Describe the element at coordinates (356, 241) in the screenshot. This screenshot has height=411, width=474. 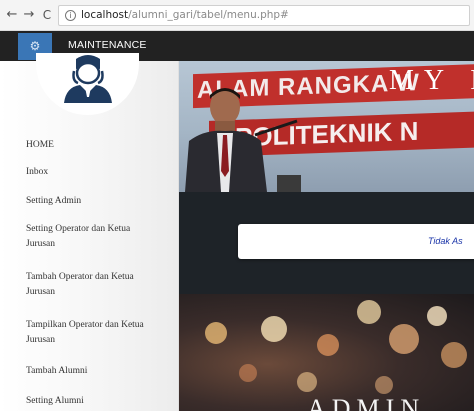
I see `alert-box: Tidak As` at that location.